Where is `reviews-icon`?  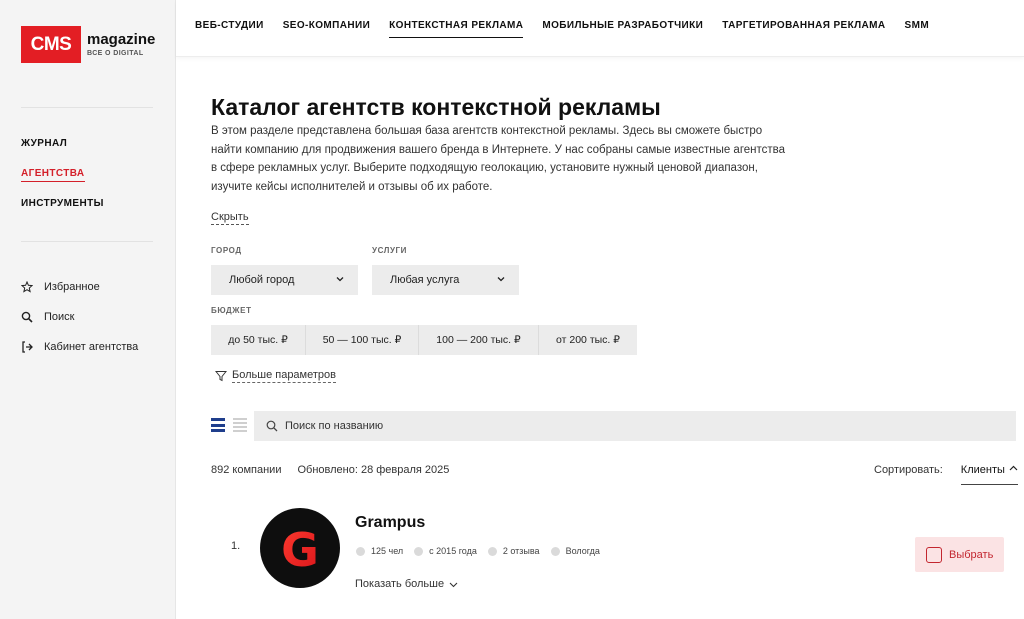
reviews-icon is located at coordinates (492, 551).